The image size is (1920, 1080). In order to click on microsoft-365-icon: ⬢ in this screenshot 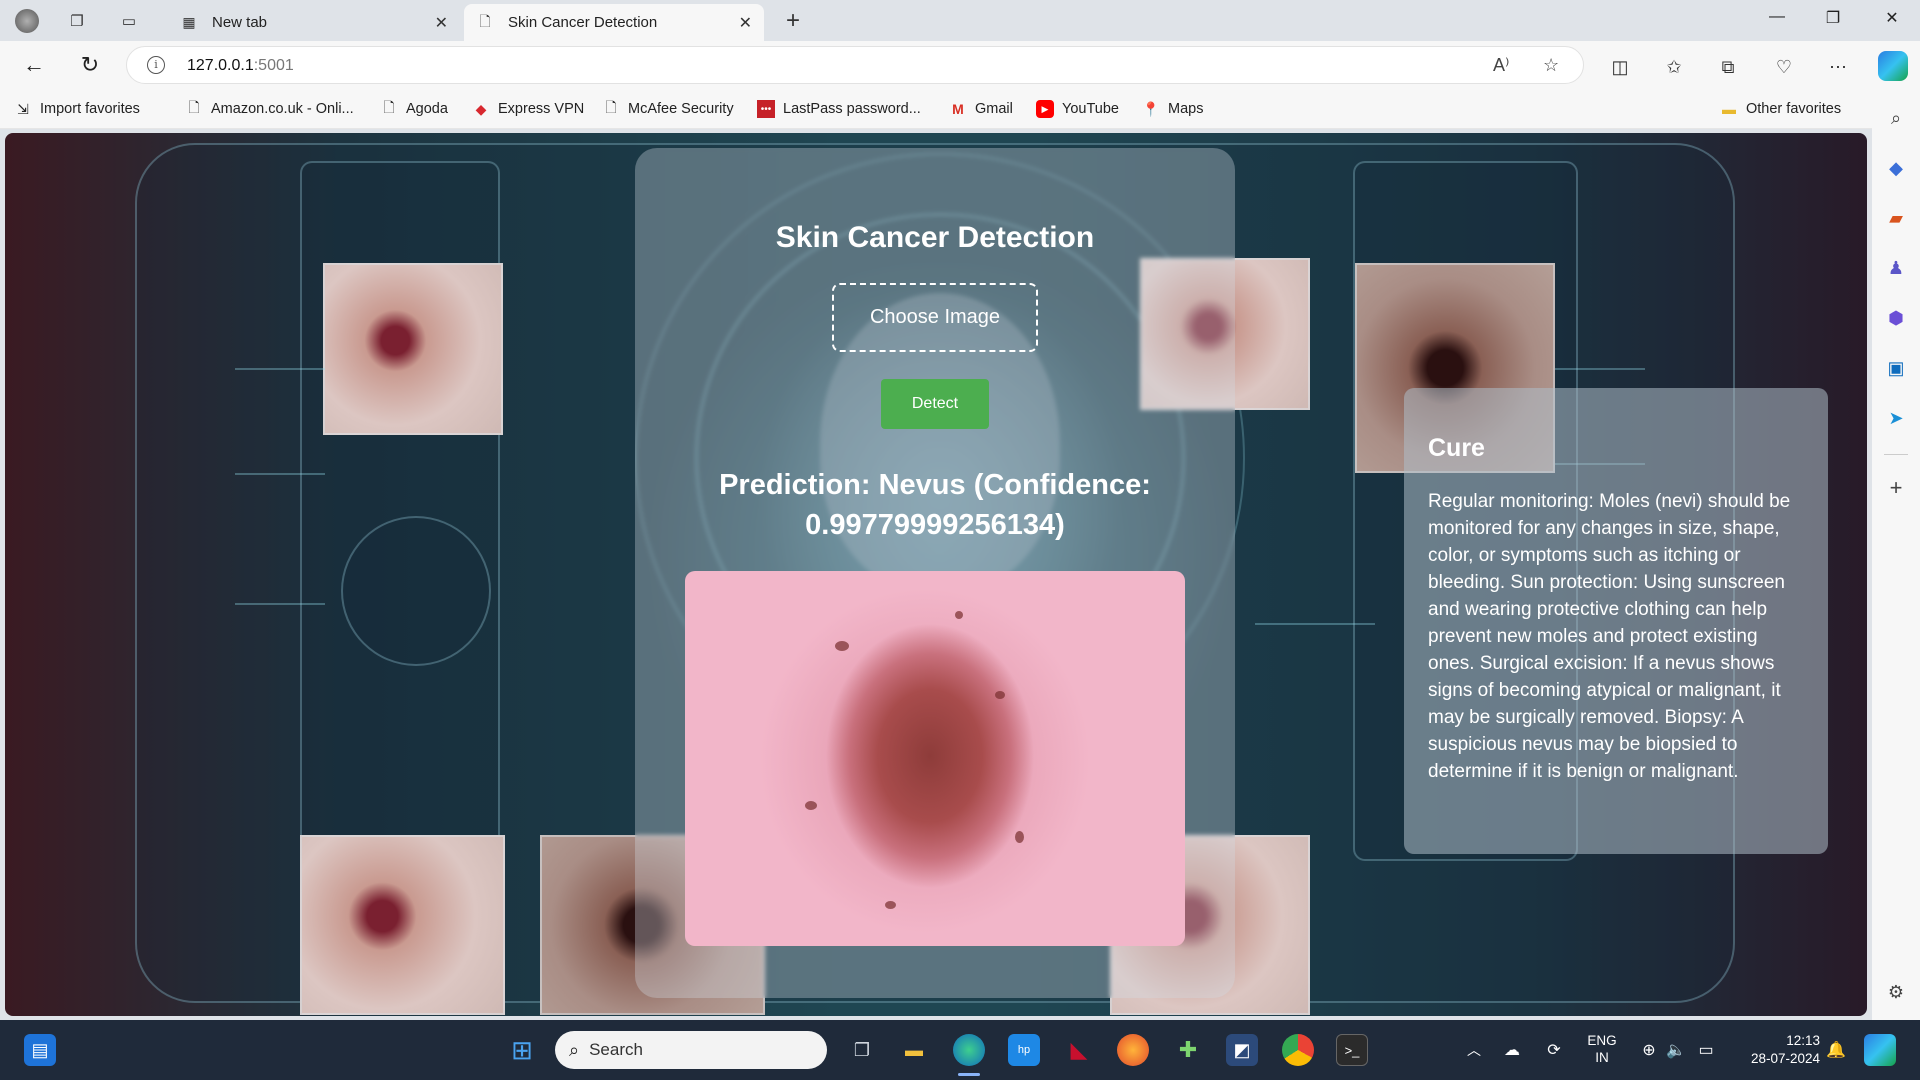, I will do `click(1896, 318)`.